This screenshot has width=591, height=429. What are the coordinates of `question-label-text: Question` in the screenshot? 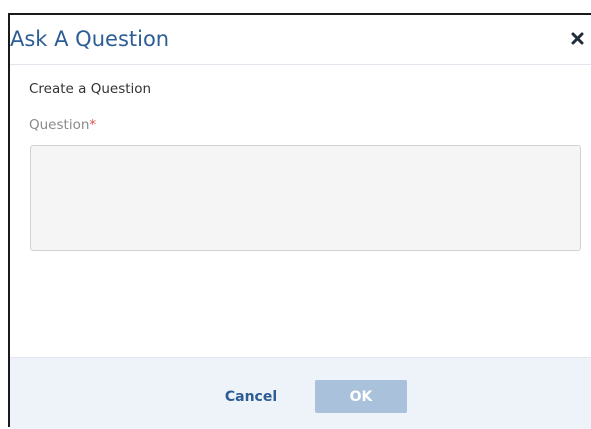 It's located at (59, 125).